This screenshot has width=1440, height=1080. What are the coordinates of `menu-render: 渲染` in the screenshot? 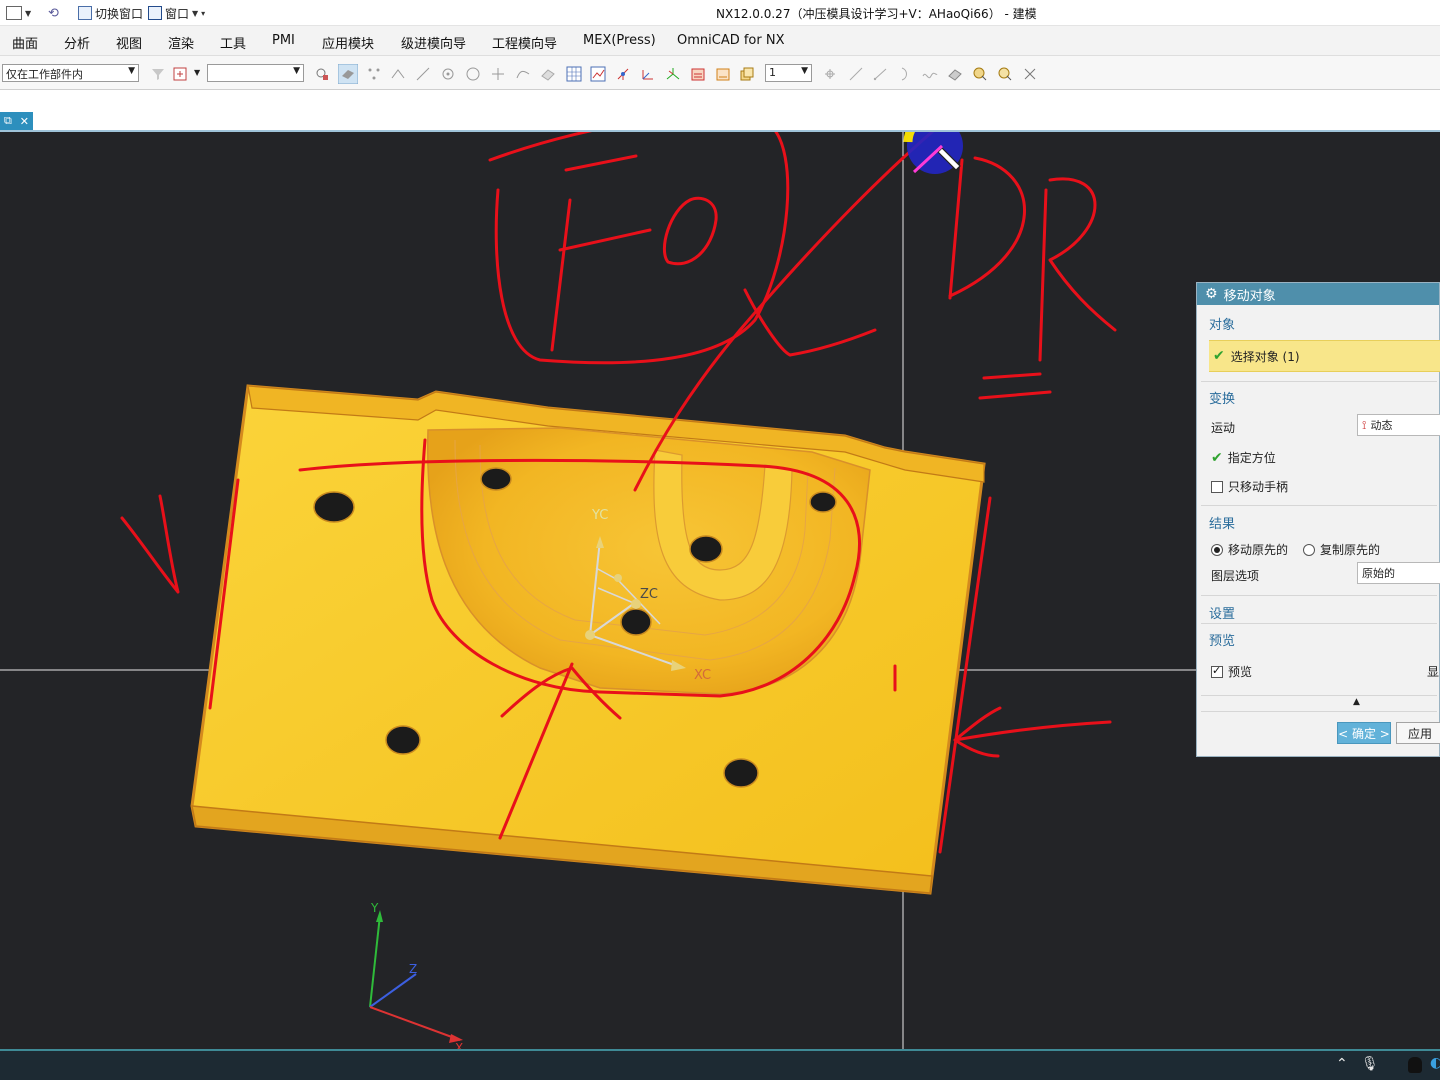 It's located at (181, 42).